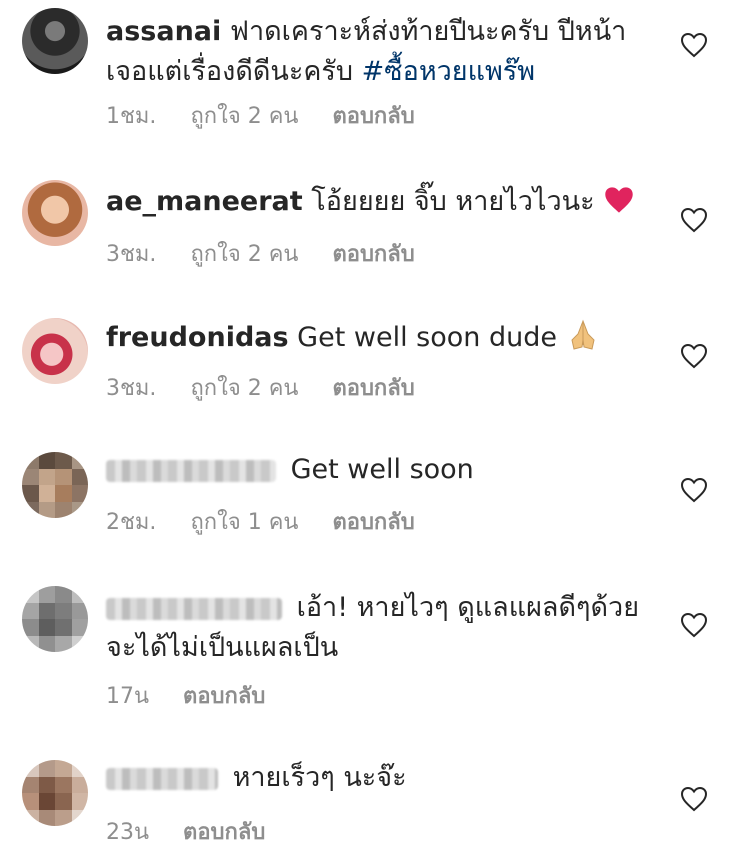 This screenshot has height=849, width=750. I want to click on comment-text: freudonidas Get well soon dude, so click(386, 338).